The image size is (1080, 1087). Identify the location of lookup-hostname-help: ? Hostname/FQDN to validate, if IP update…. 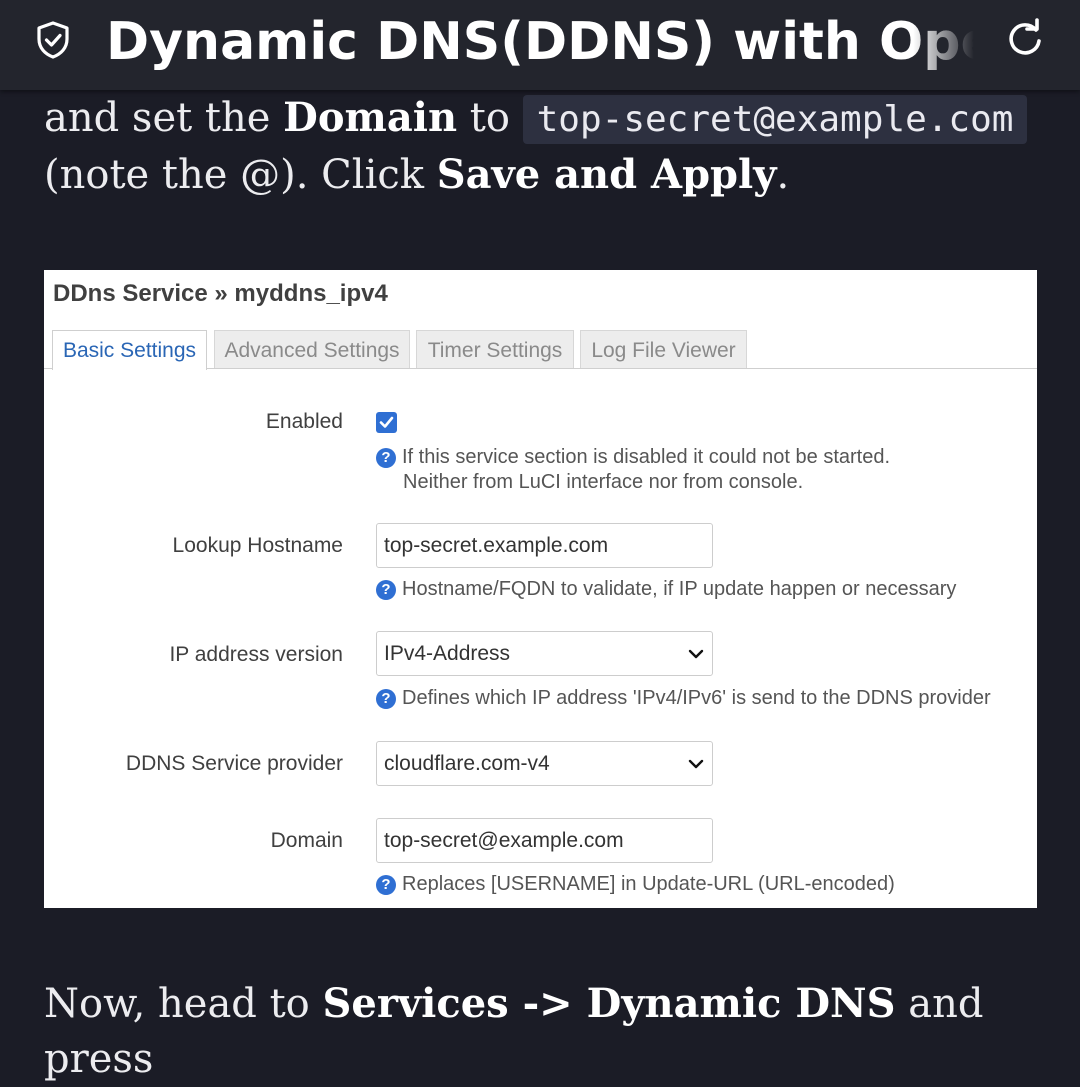
(666, 589).